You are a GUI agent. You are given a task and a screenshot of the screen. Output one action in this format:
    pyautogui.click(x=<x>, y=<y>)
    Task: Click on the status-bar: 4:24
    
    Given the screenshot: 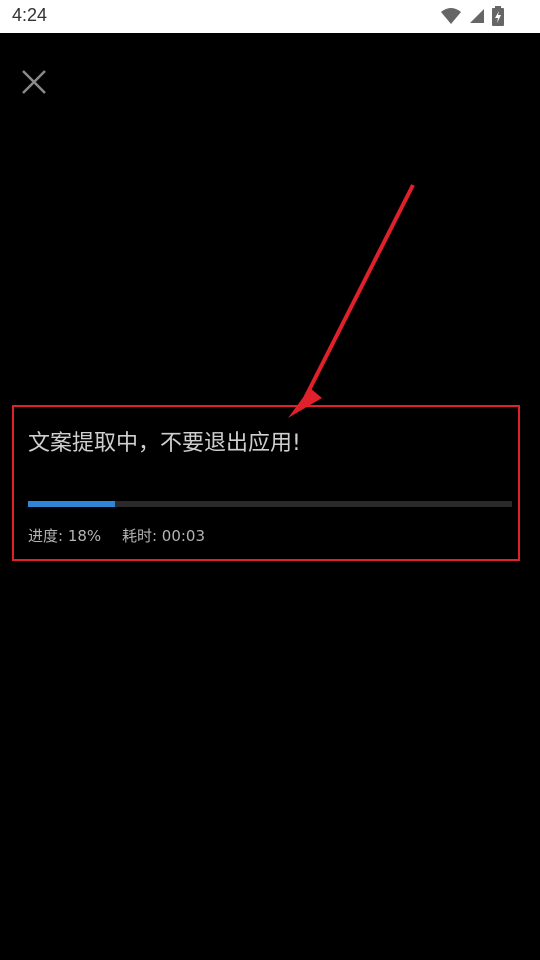 What is the action you would take?
    pyautogui.click(x=270, y=16)
    